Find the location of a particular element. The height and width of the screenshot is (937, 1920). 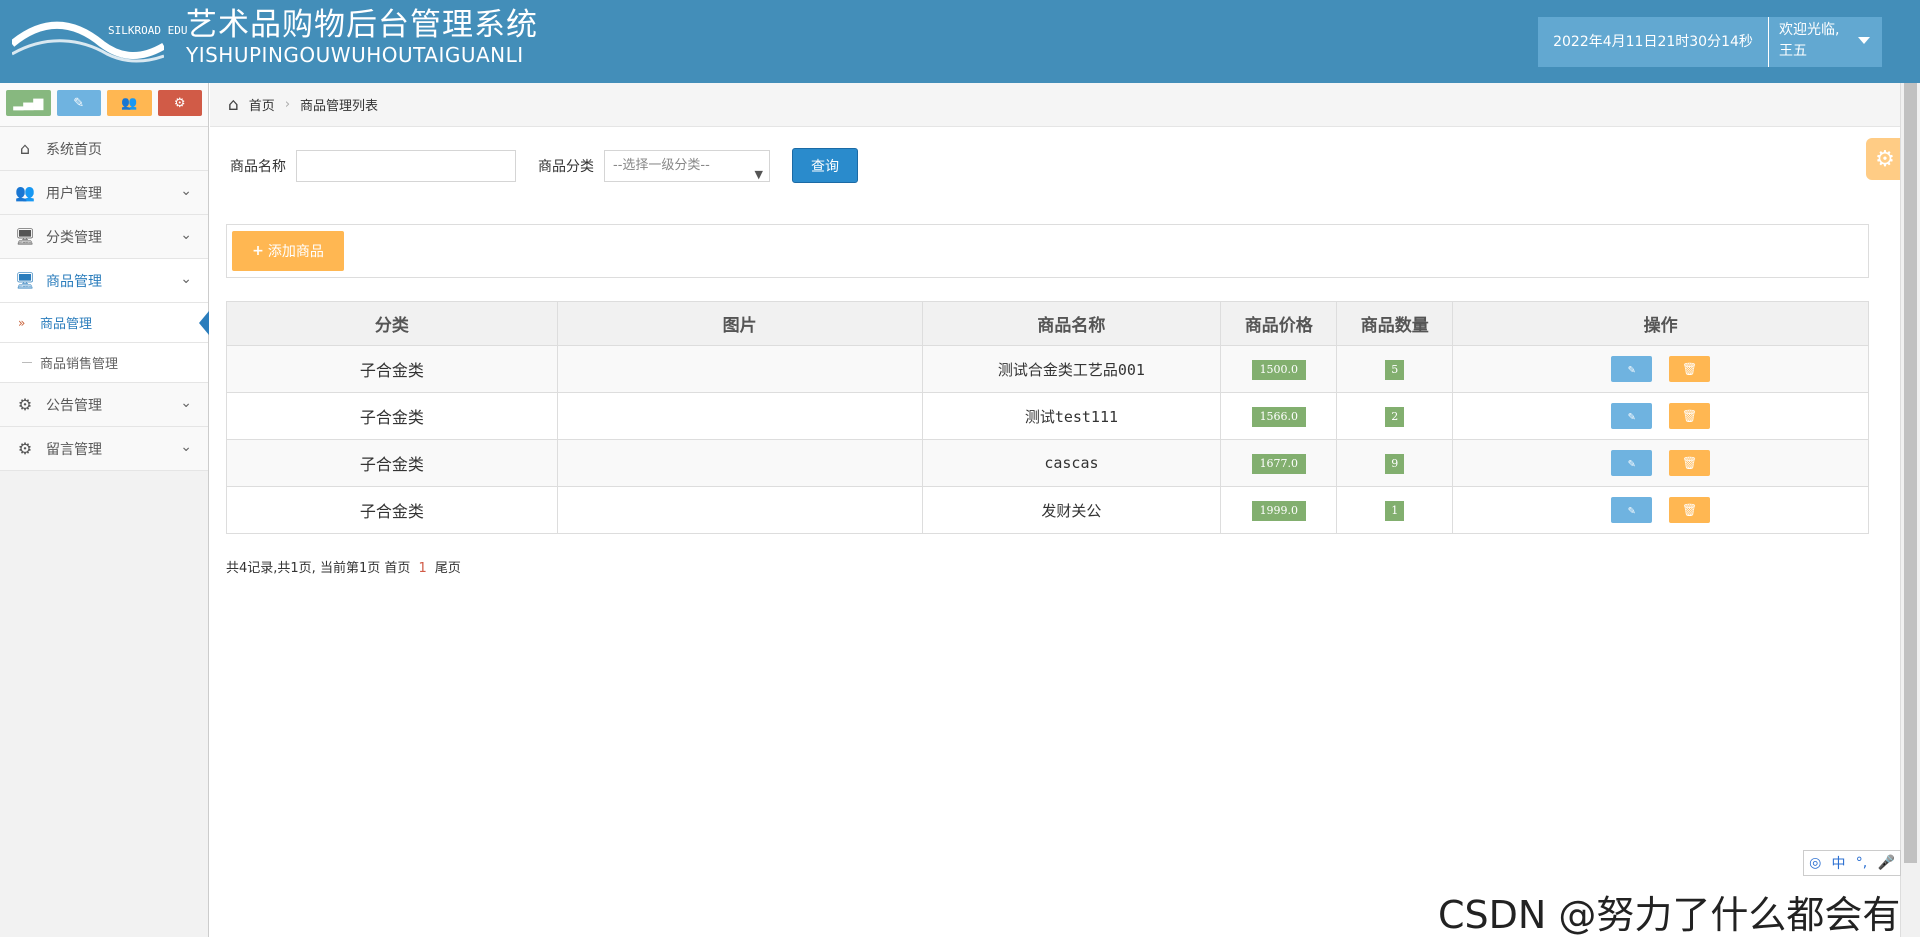

pagination: 共4记录,共1页, 当前第1页 首页 1 尾页 is located at coordinates (343, 566).